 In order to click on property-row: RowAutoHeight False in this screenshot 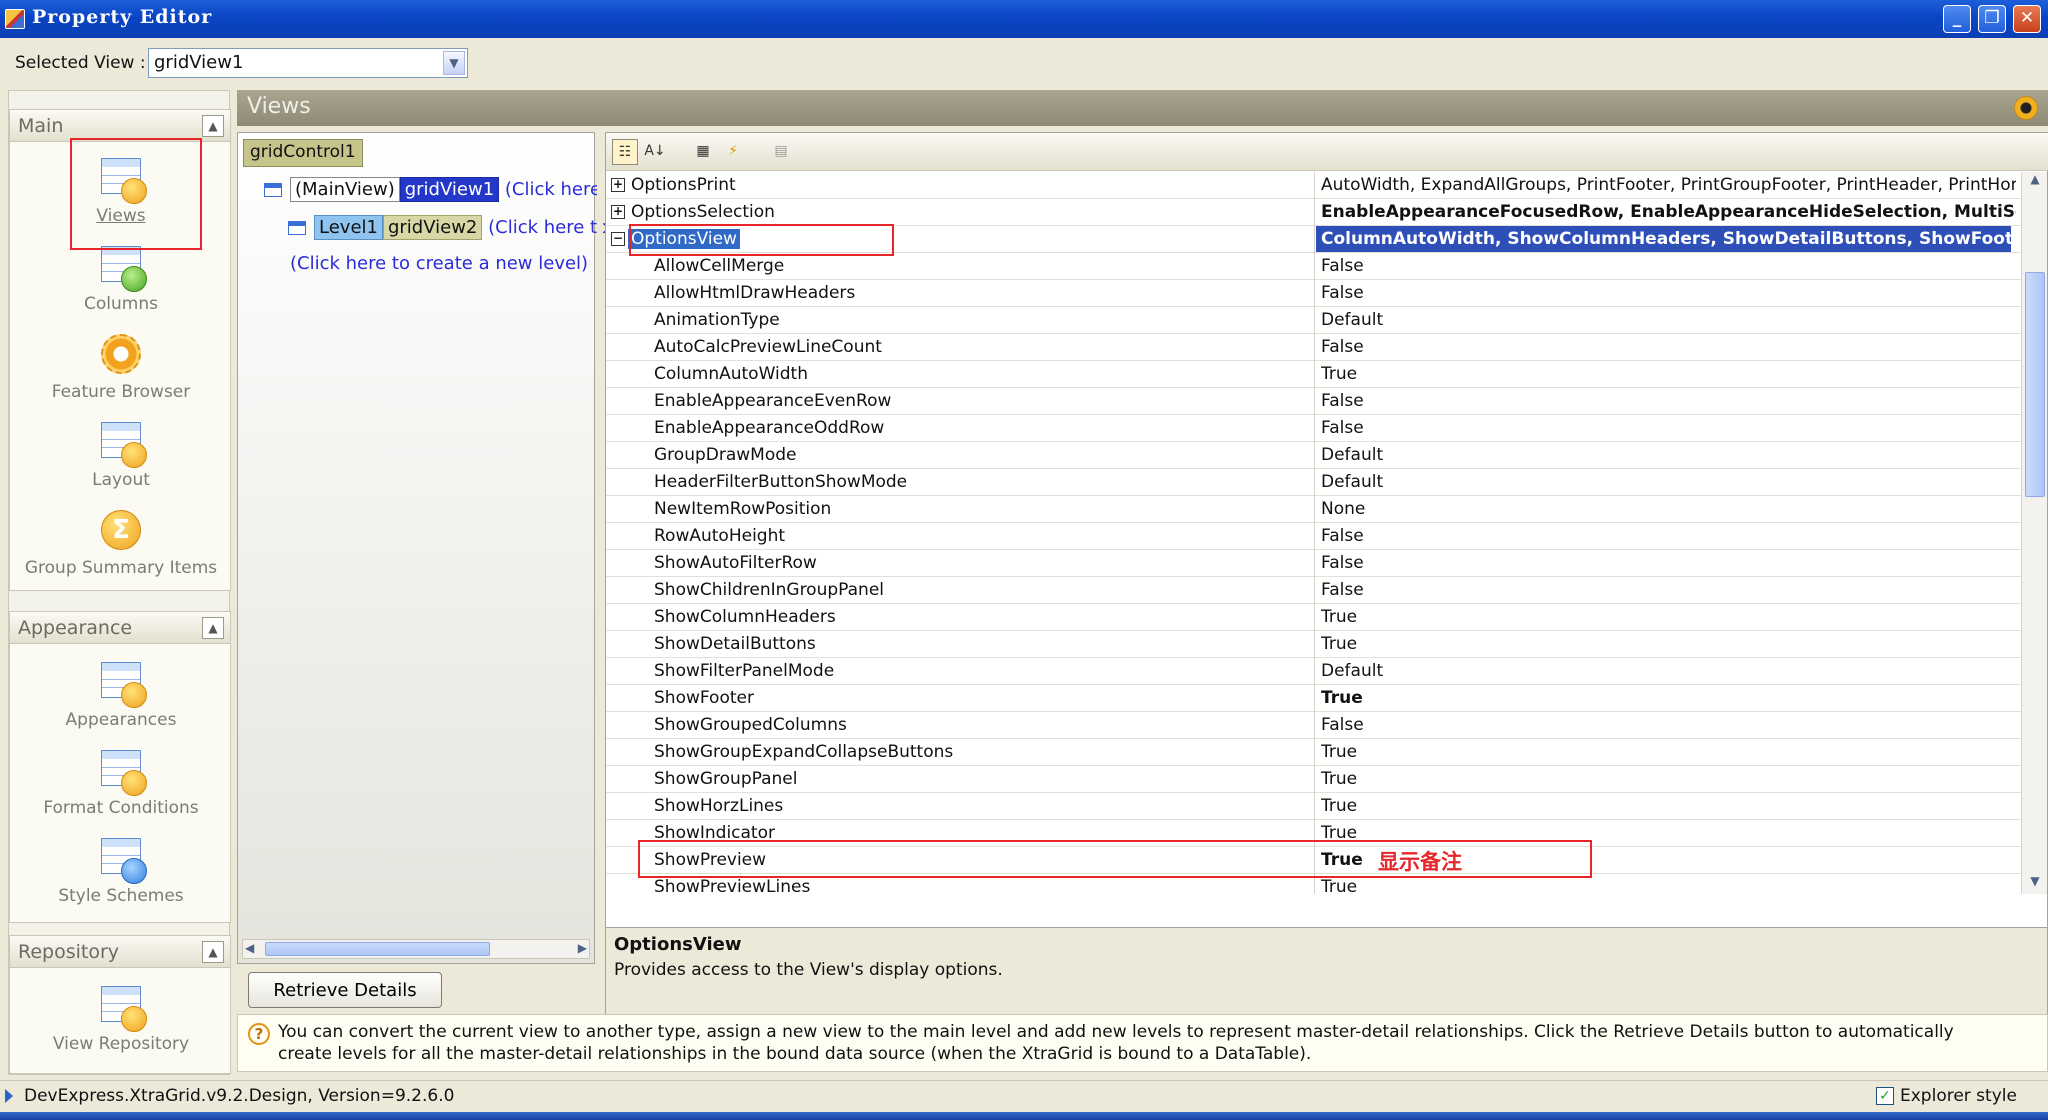, I will do `click(1313, 536)`.